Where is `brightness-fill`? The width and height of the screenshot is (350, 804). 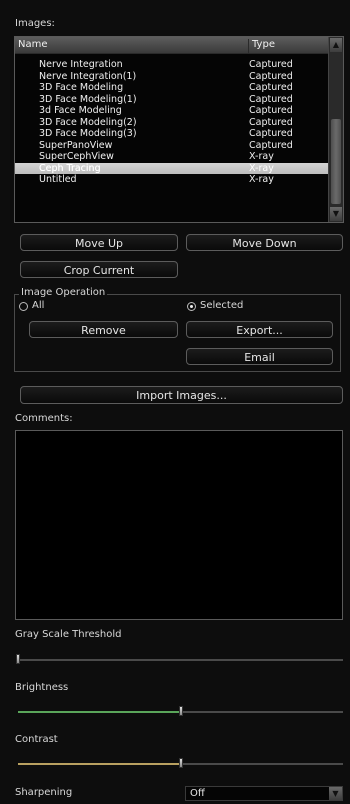 brightness-fill is located at coordinates (99, 712).